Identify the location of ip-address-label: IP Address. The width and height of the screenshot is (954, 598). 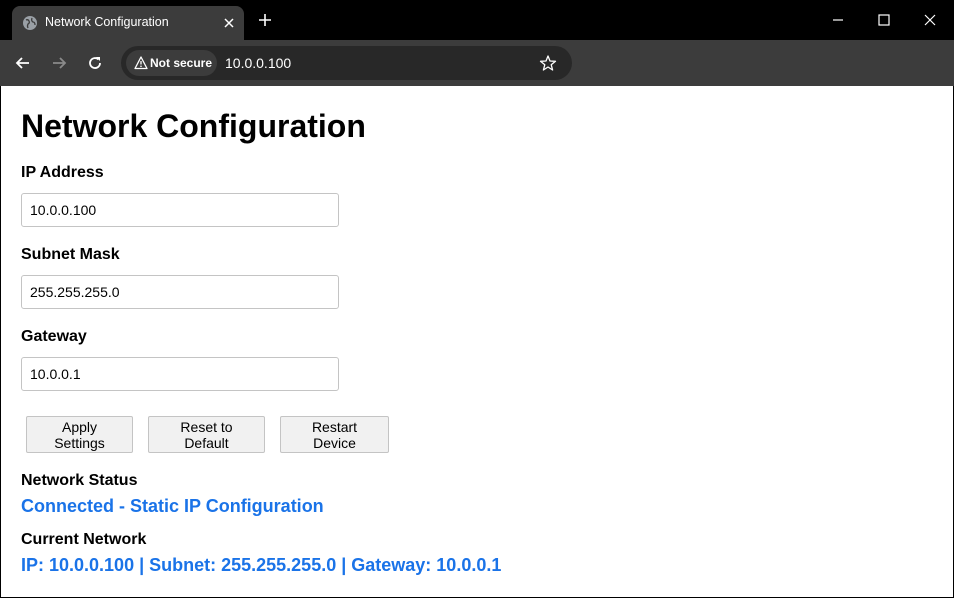
(62, 172).